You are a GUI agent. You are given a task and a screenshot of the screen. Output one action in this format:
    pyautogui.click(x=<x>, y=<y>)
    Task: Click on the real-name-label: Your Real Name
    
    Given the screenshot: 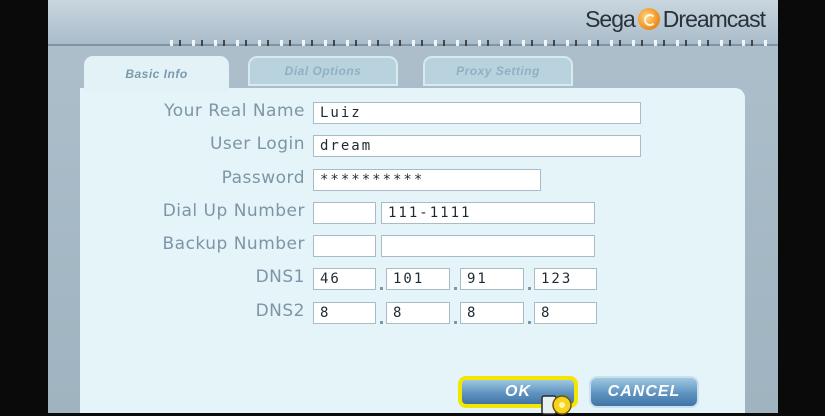 What is the action you would take?
    pyautogui.click(x=234, y=111)
    